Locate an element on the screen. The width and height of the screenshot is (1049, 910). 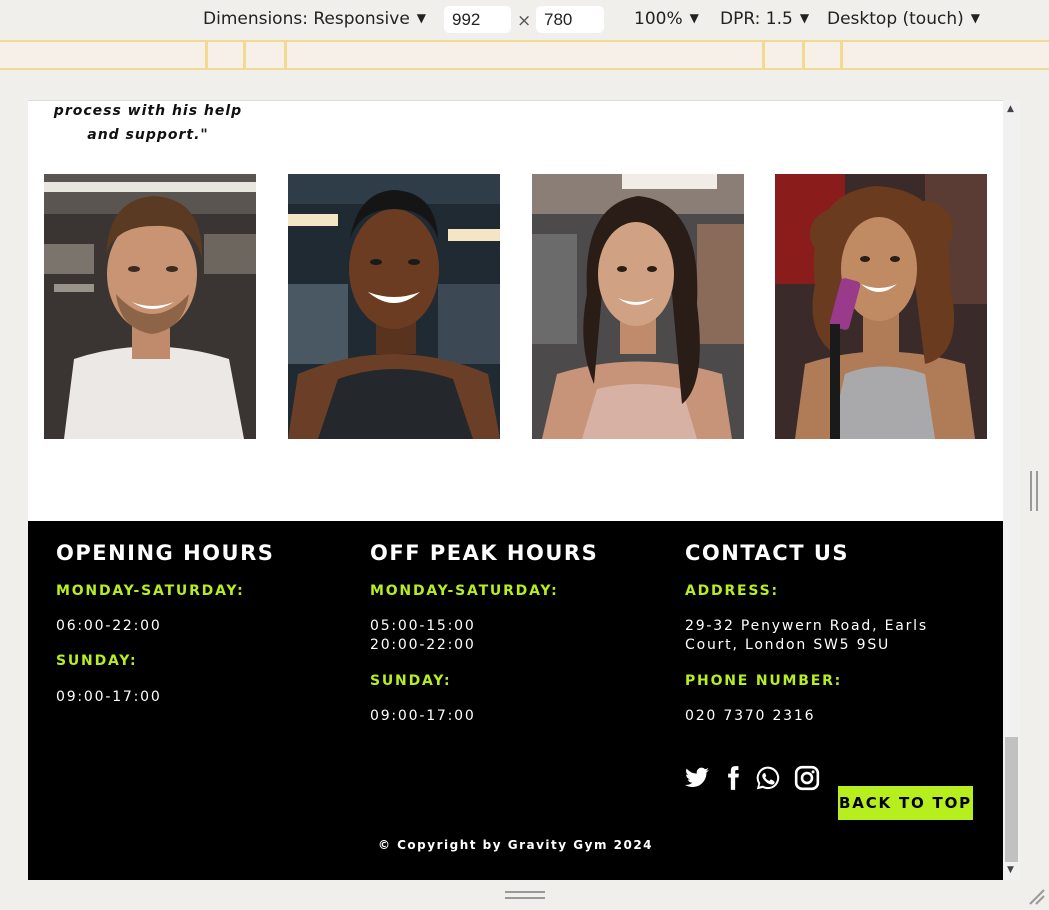
instagram-icon is located at coordinates (807, 778).